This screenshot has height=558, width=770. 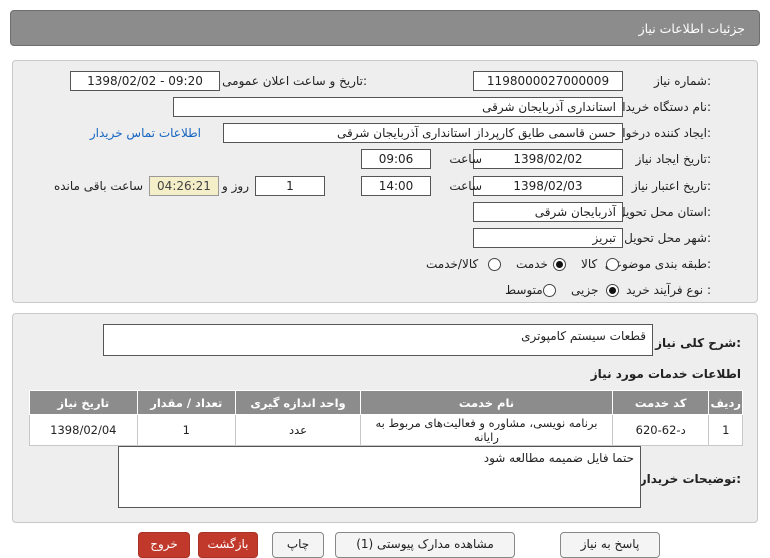 What do you see at coordinates (298, 430) in the screenshot?
I see `unit-cell: عدد` at bounding box center [298, 430].